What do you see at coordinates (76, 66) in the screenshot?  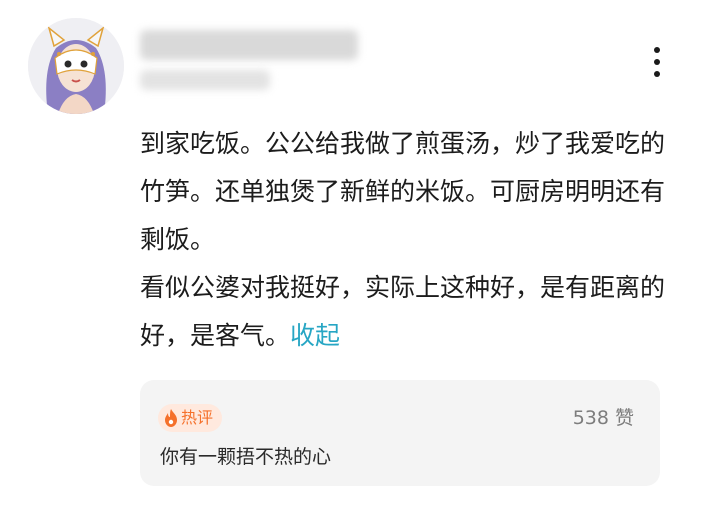 I see `avatar` at bounding box center [76, 66].